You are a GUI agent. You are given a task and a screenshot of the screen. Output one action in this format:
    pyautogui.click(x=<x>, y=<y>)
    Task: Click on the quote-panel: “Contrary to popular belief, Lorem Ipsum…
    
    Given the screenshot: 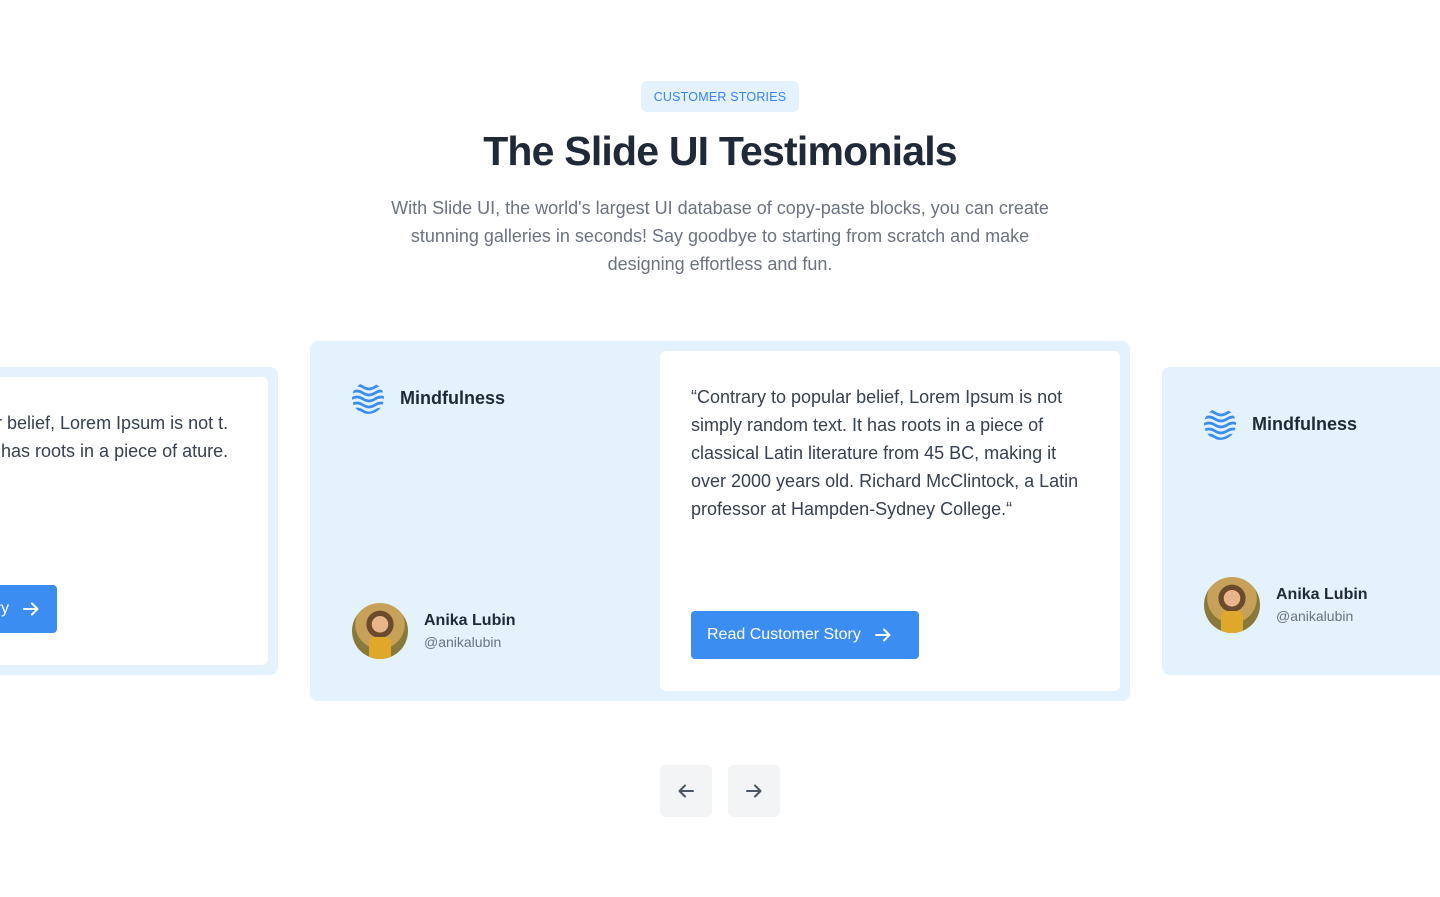 What is the action you would take?
    pyautogui.click(x=890, y=521)
    